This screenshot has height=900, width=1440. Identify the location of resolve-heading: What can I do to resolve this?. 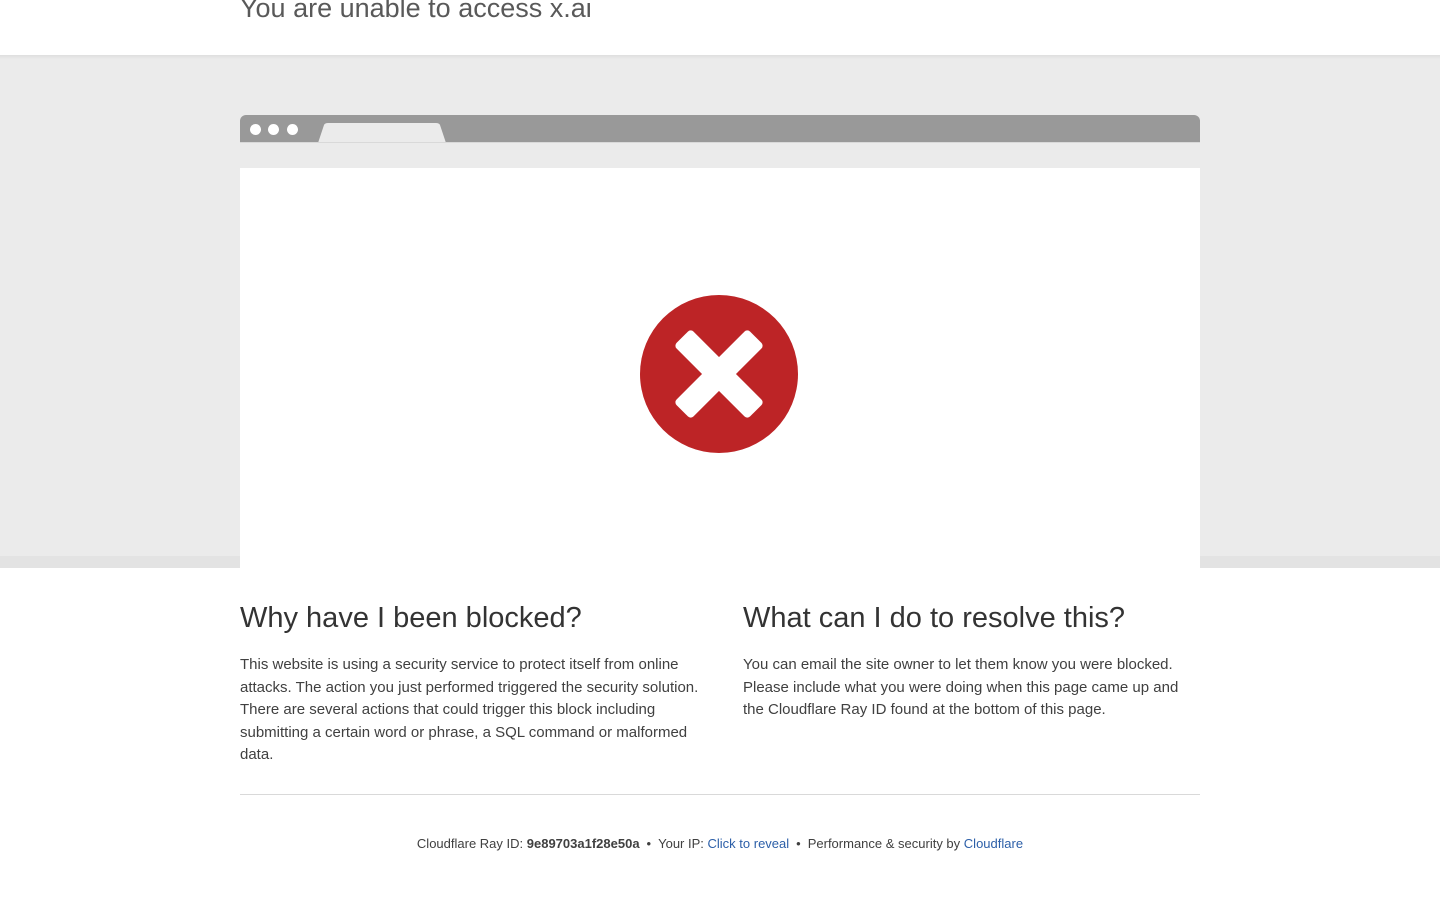
(934, 618).